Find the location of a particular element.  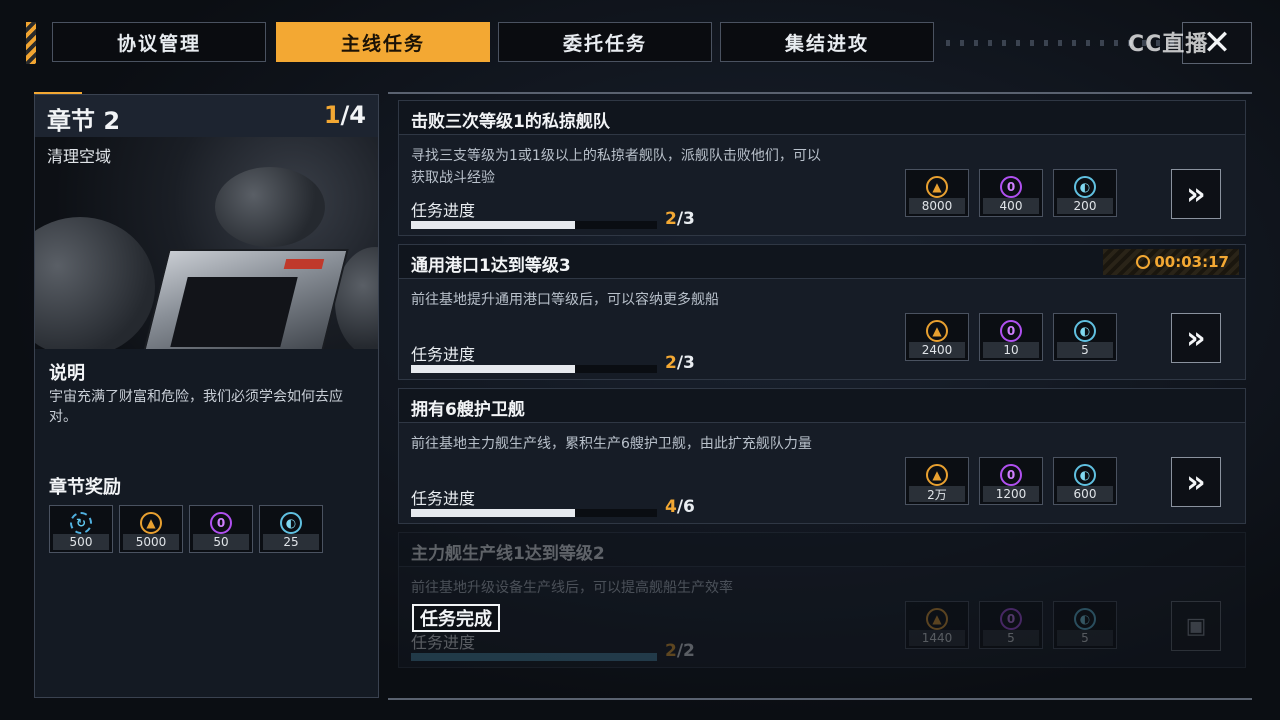

task-completed-stamp: 任务完成 is located at coordinates (456, 618).